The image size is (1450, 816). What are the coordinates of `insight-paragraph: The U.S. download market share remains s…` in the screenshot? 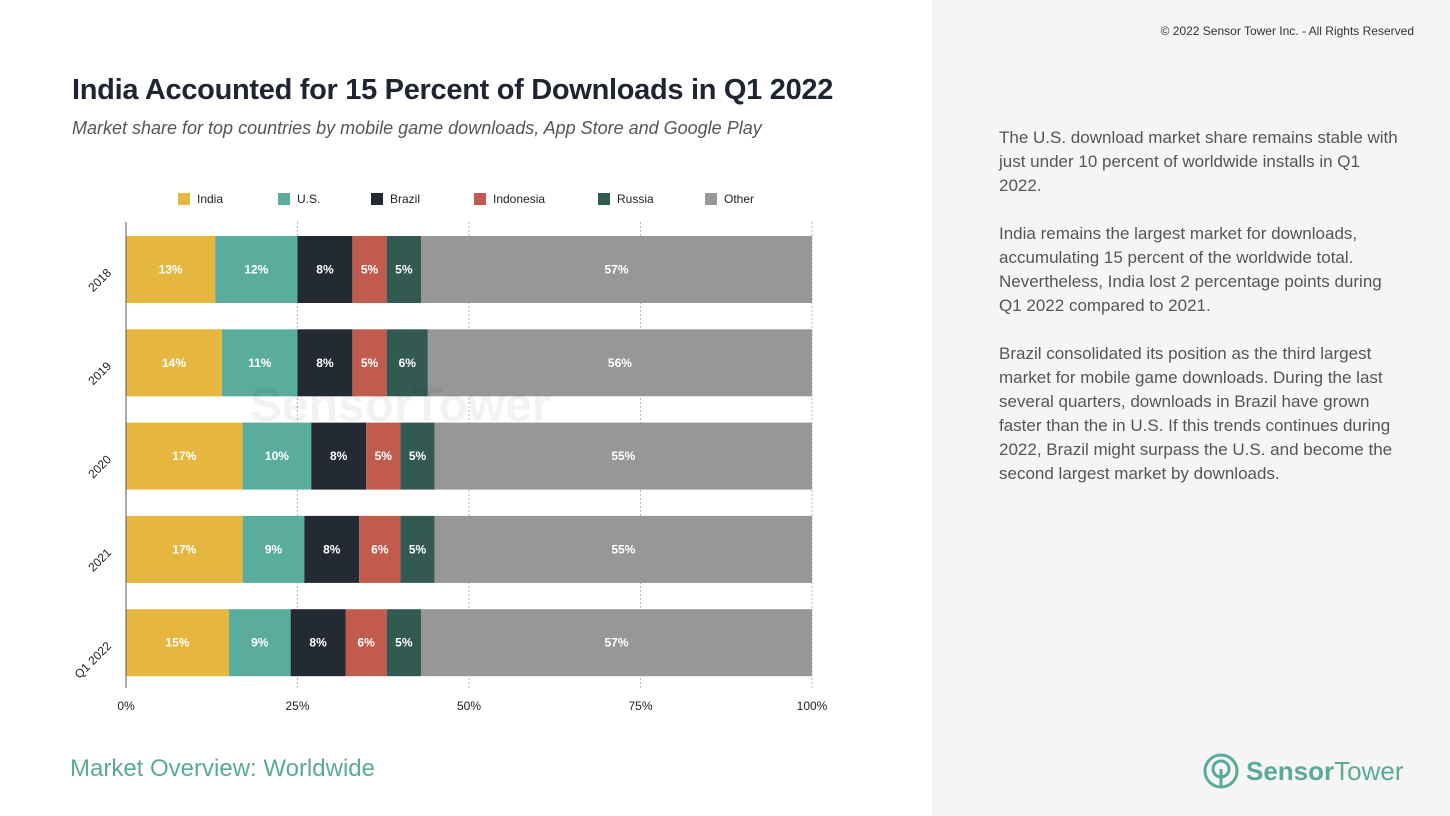 It's located at (1198, 161).